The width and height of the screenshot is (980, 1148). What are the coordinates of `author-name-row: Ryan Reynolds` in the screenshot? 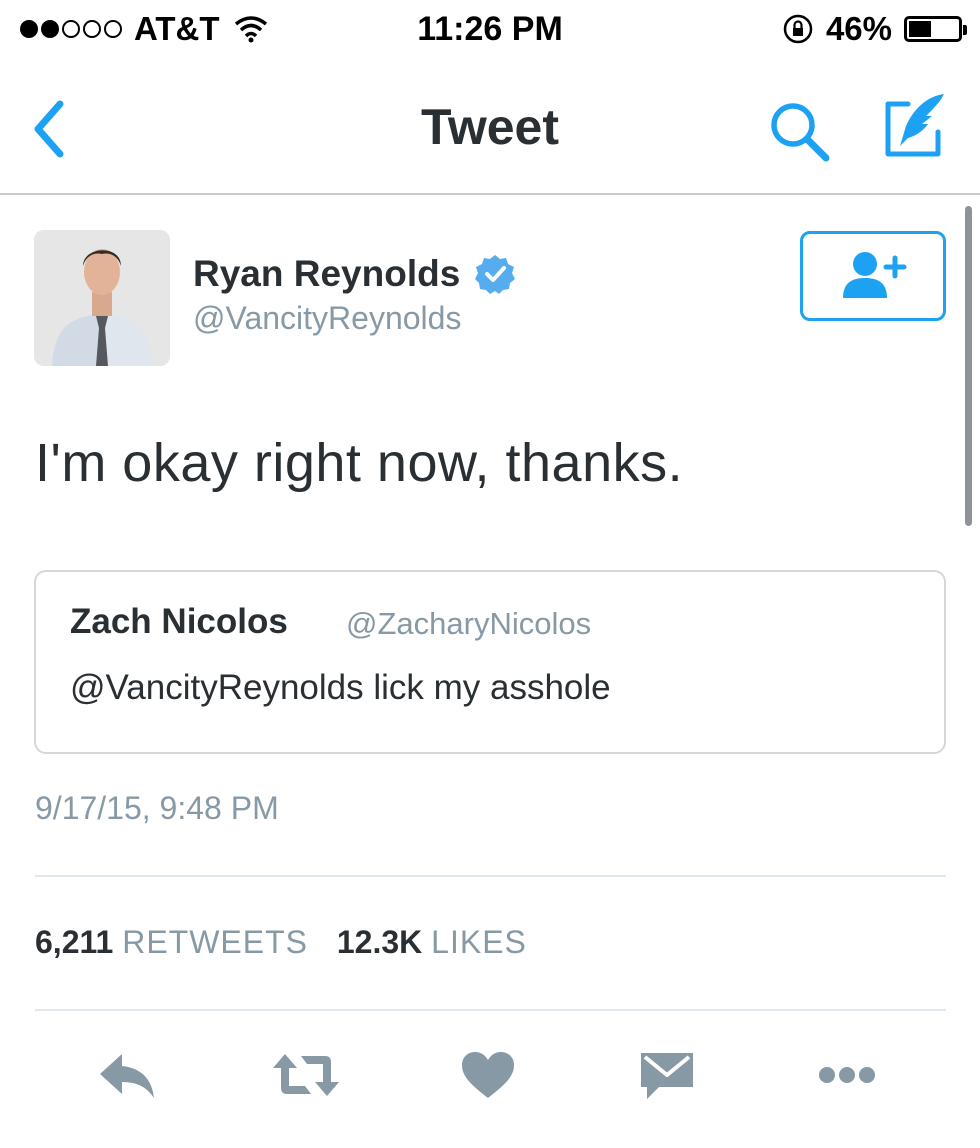 It's located at (354, 274).